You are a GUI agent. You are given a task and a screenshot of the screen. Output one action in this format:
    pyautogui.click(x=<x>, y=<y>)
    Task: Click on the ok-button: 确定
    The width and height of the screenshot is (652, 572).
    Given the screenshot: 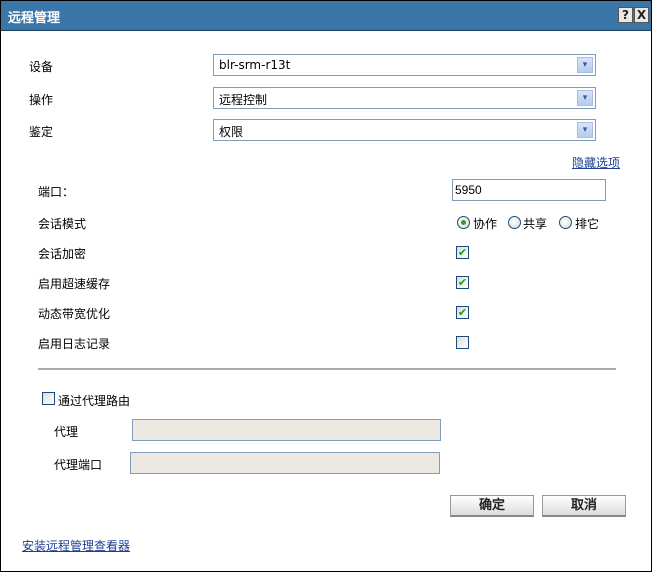 What is the action you would take?
    pyautogui.click(x=492, y=506)
    